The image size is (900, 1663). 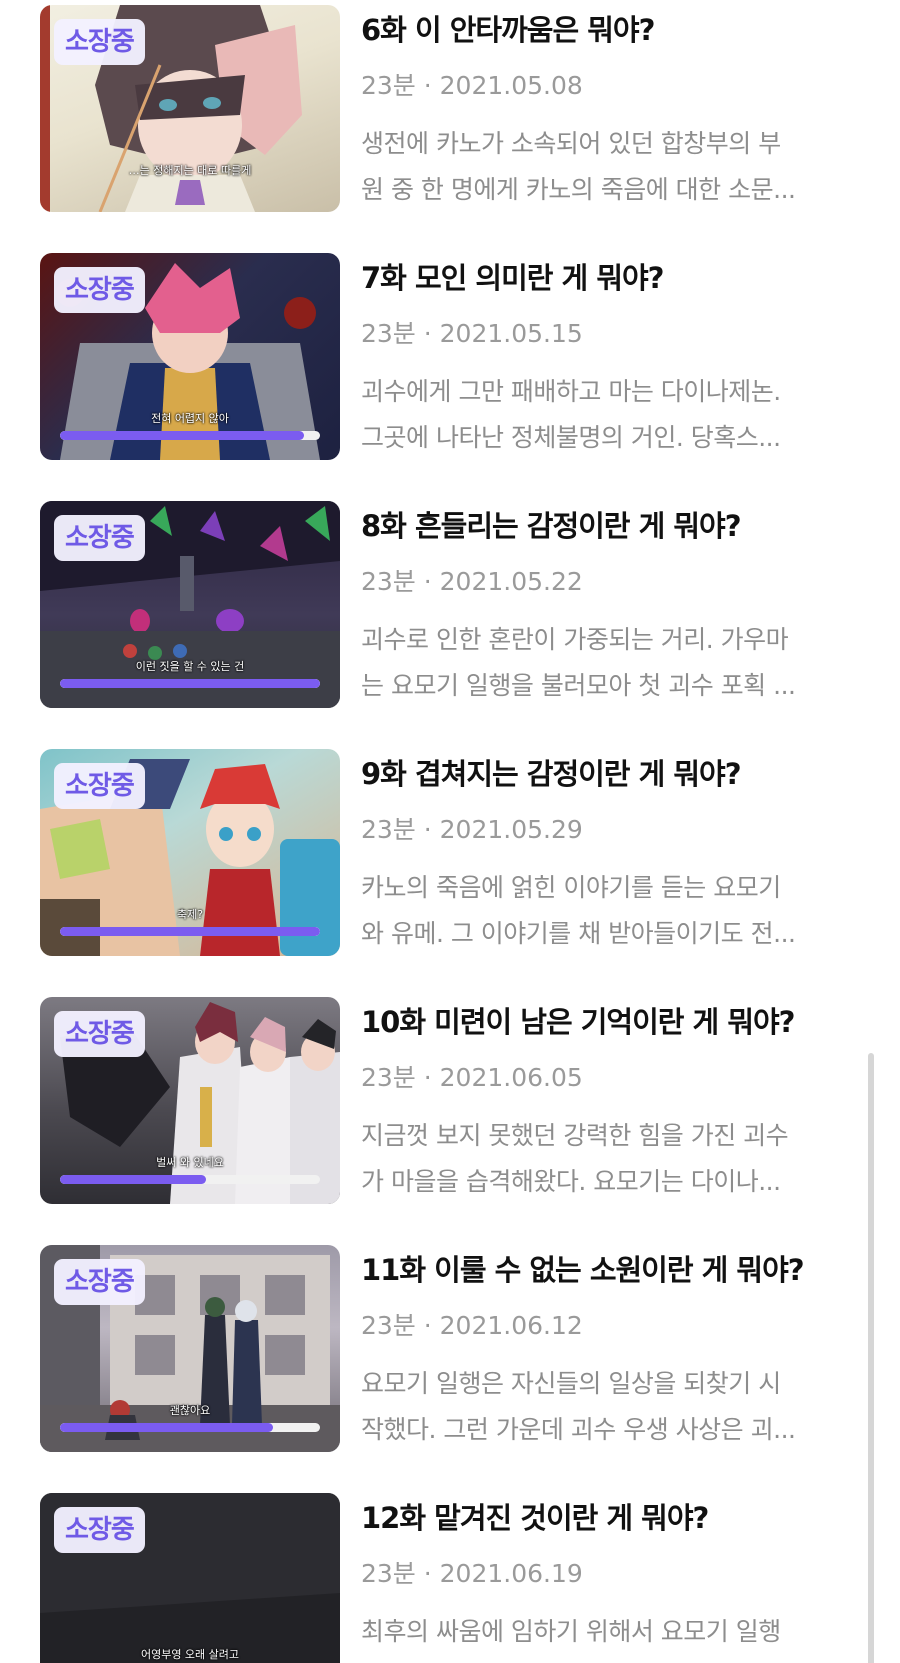 What do you see at coordinates (190, 1100) in the screenshot?
I see `episode-thumbnail: 벌써 와 있네요 소장중` at bounding box center [190, 1100].